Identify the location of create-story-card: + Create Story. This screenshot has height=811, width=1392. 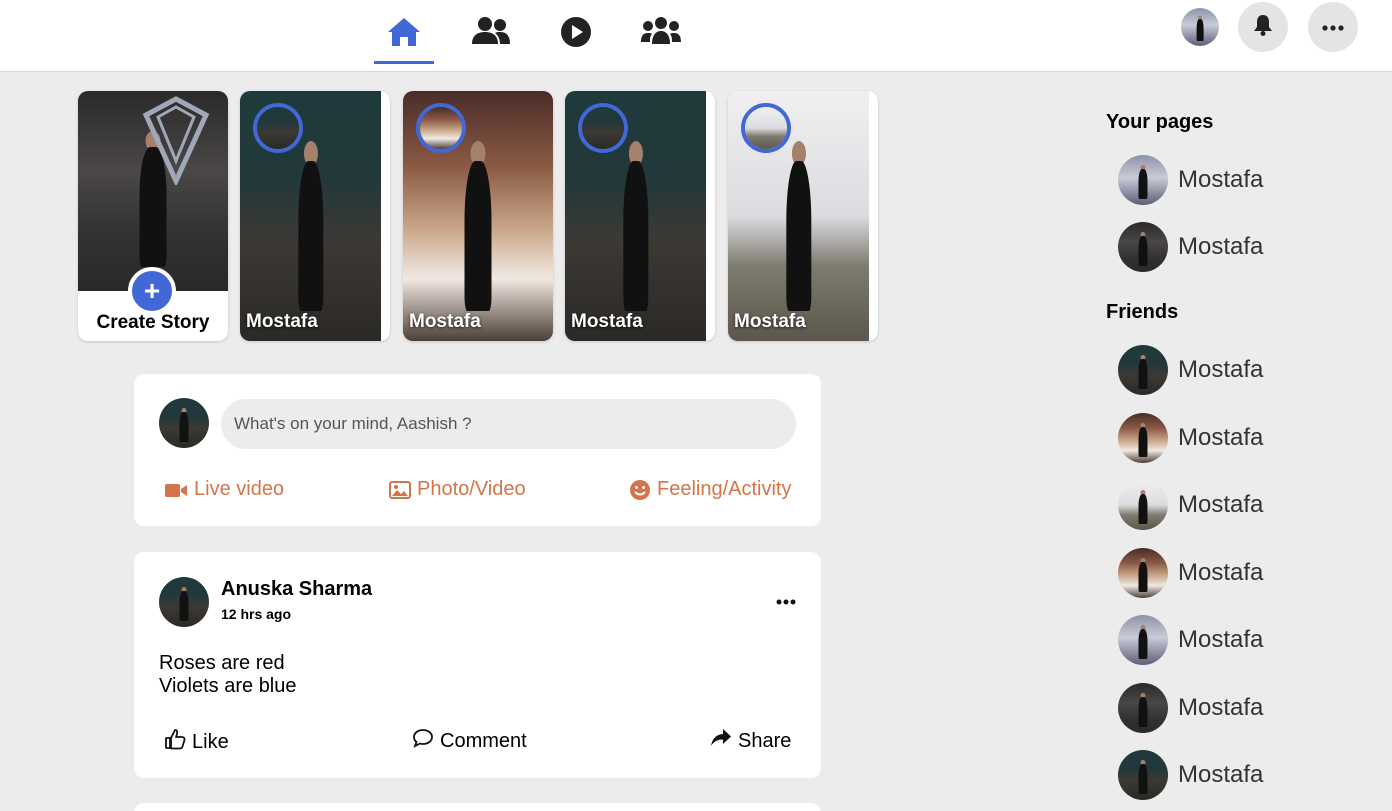
(153, 216).